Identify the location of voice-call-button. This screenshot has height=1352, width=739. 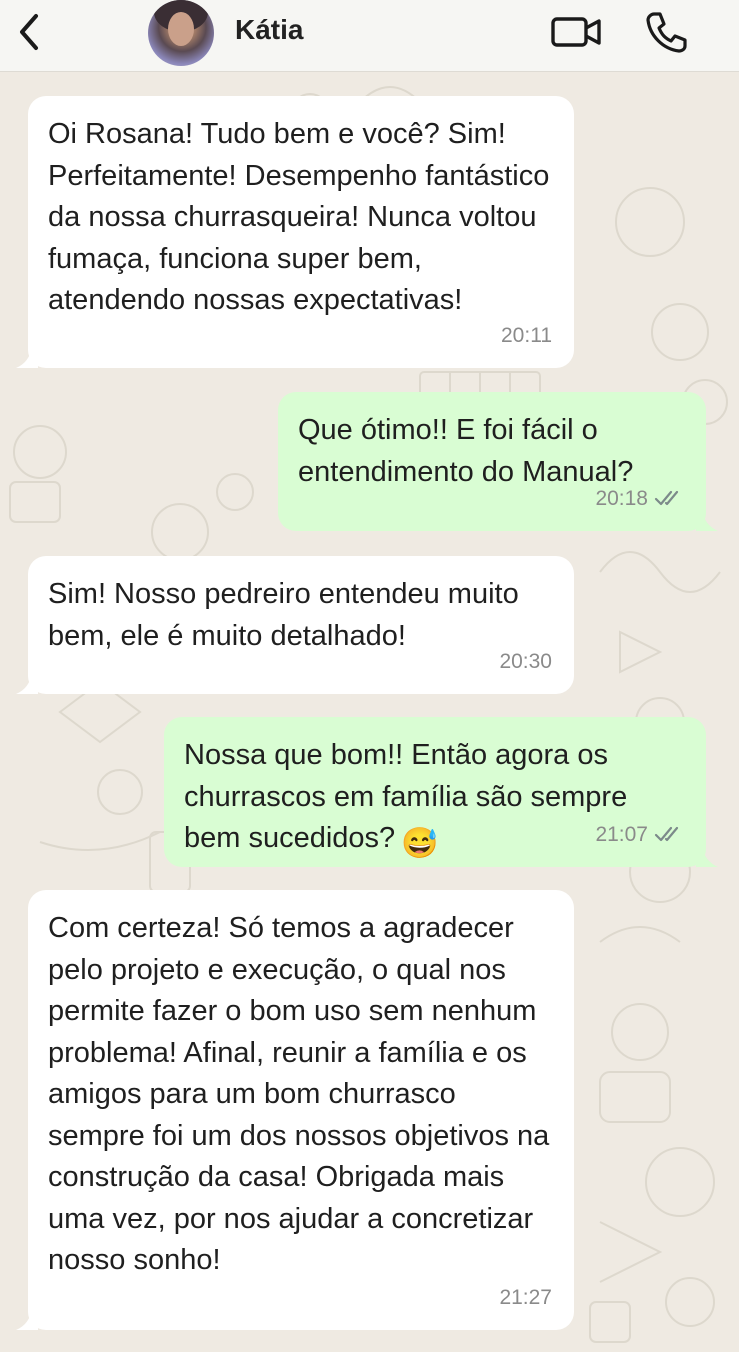
(666, 32).